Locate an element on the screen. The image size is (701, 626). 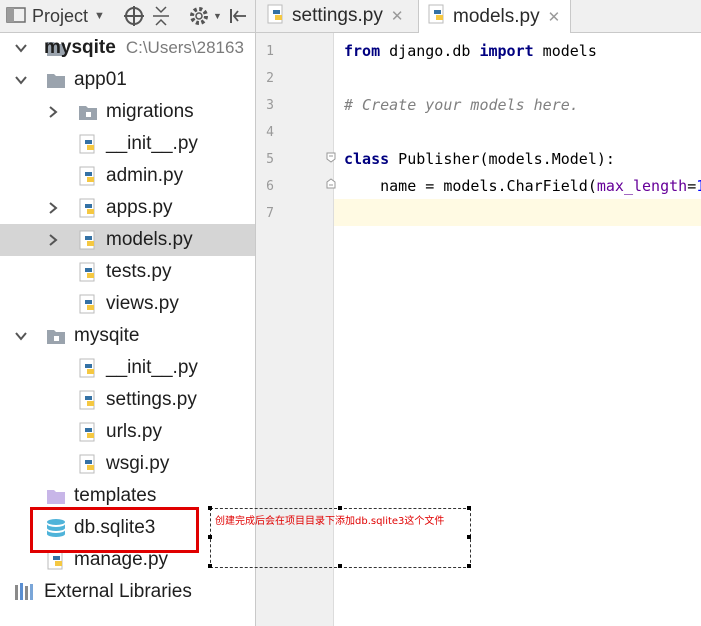
project-path: C:\Users\28163 is located at coordinates (184, 47).